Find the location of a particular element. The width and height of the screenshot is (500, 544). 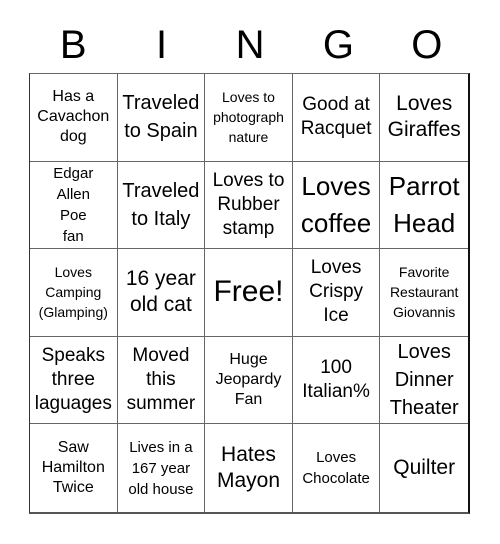

cell-text: Traveled to Italy is located at coordinates (161, 204).